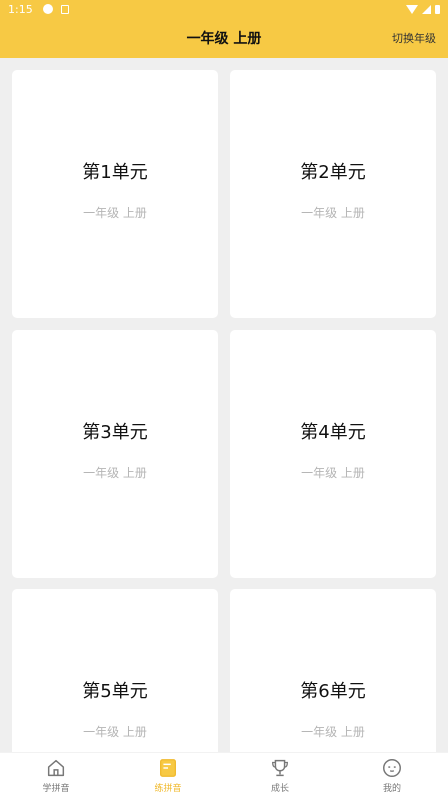  What do you see at coordinates (437, 9) in the screenshot?
I see `battery-icon` at bounding box center [437, 9].